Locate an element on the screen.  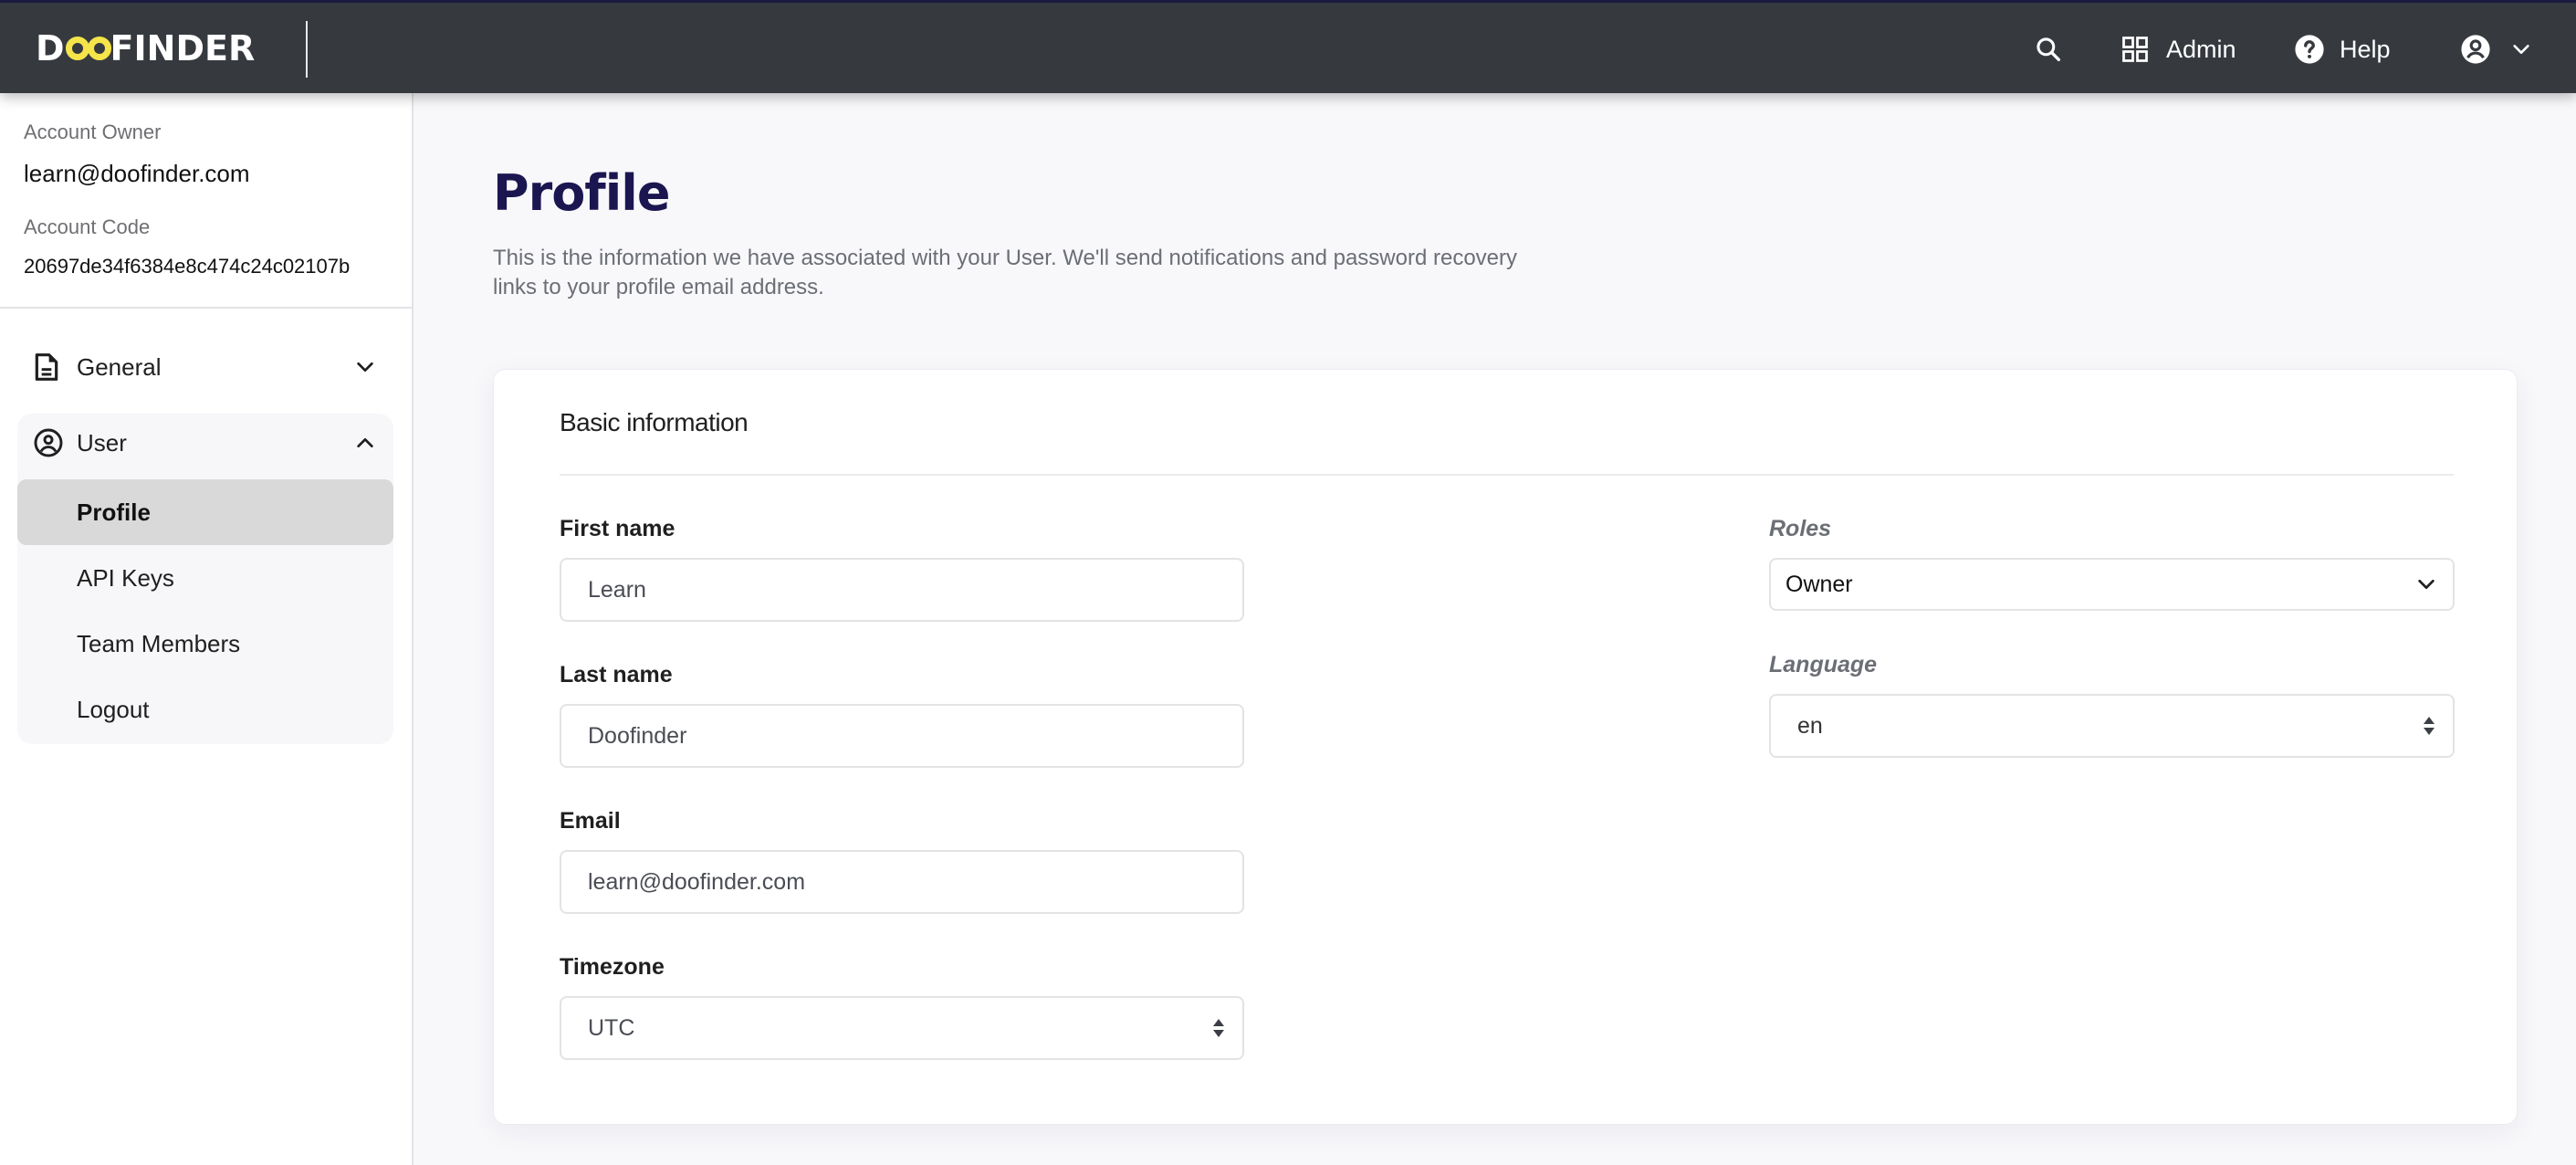
card-title: Basic information is located at coordinates (654, 422).